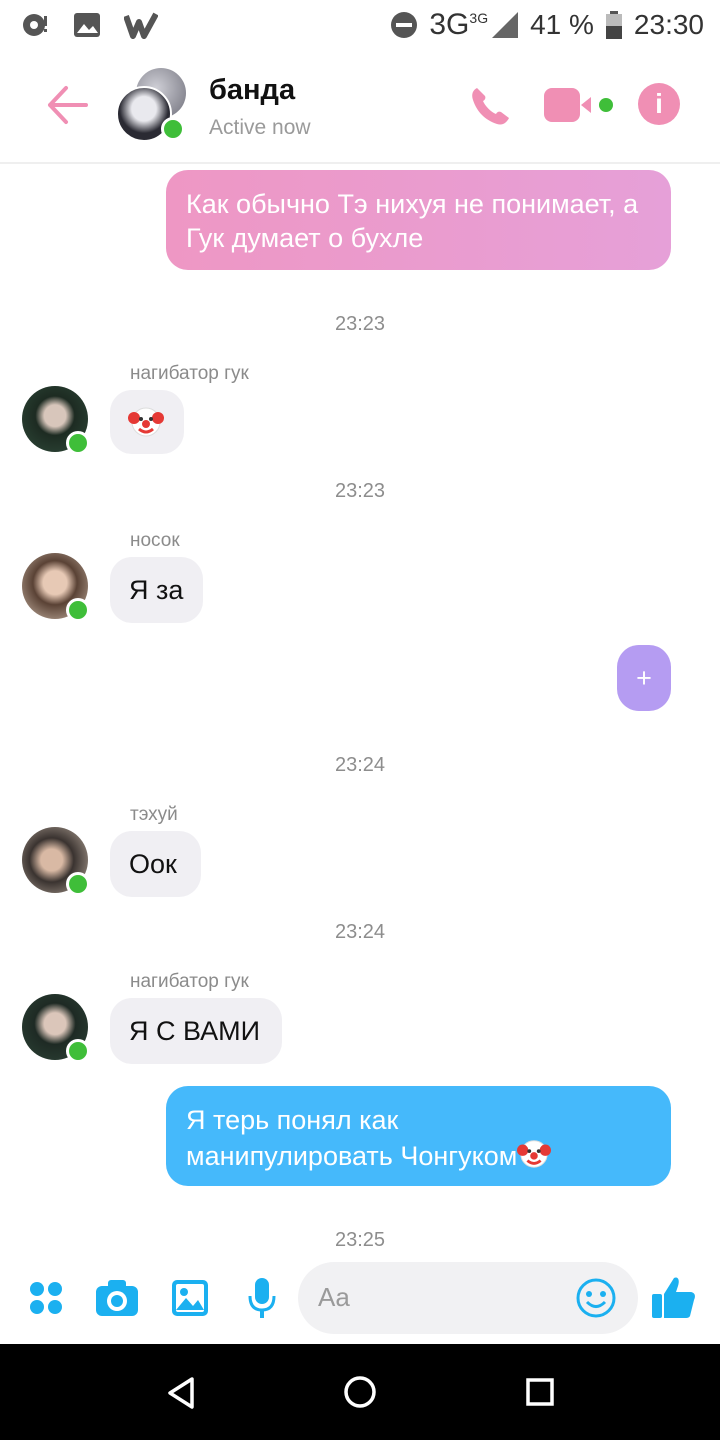 This screenshot has width=720, height=1440. What do you see at coordinates (46, 1298) in the screenshot?
I see `apps-grid-icon` at bounding box center [46, 1298].